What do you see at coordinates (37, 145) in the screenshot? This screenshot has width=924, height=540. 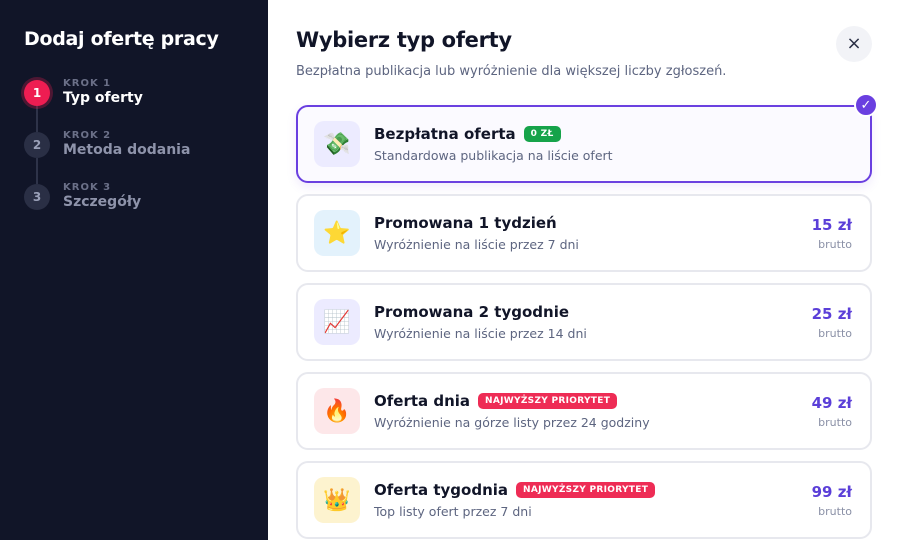 I see `step-number: 2` at bounding box center [37, 145].